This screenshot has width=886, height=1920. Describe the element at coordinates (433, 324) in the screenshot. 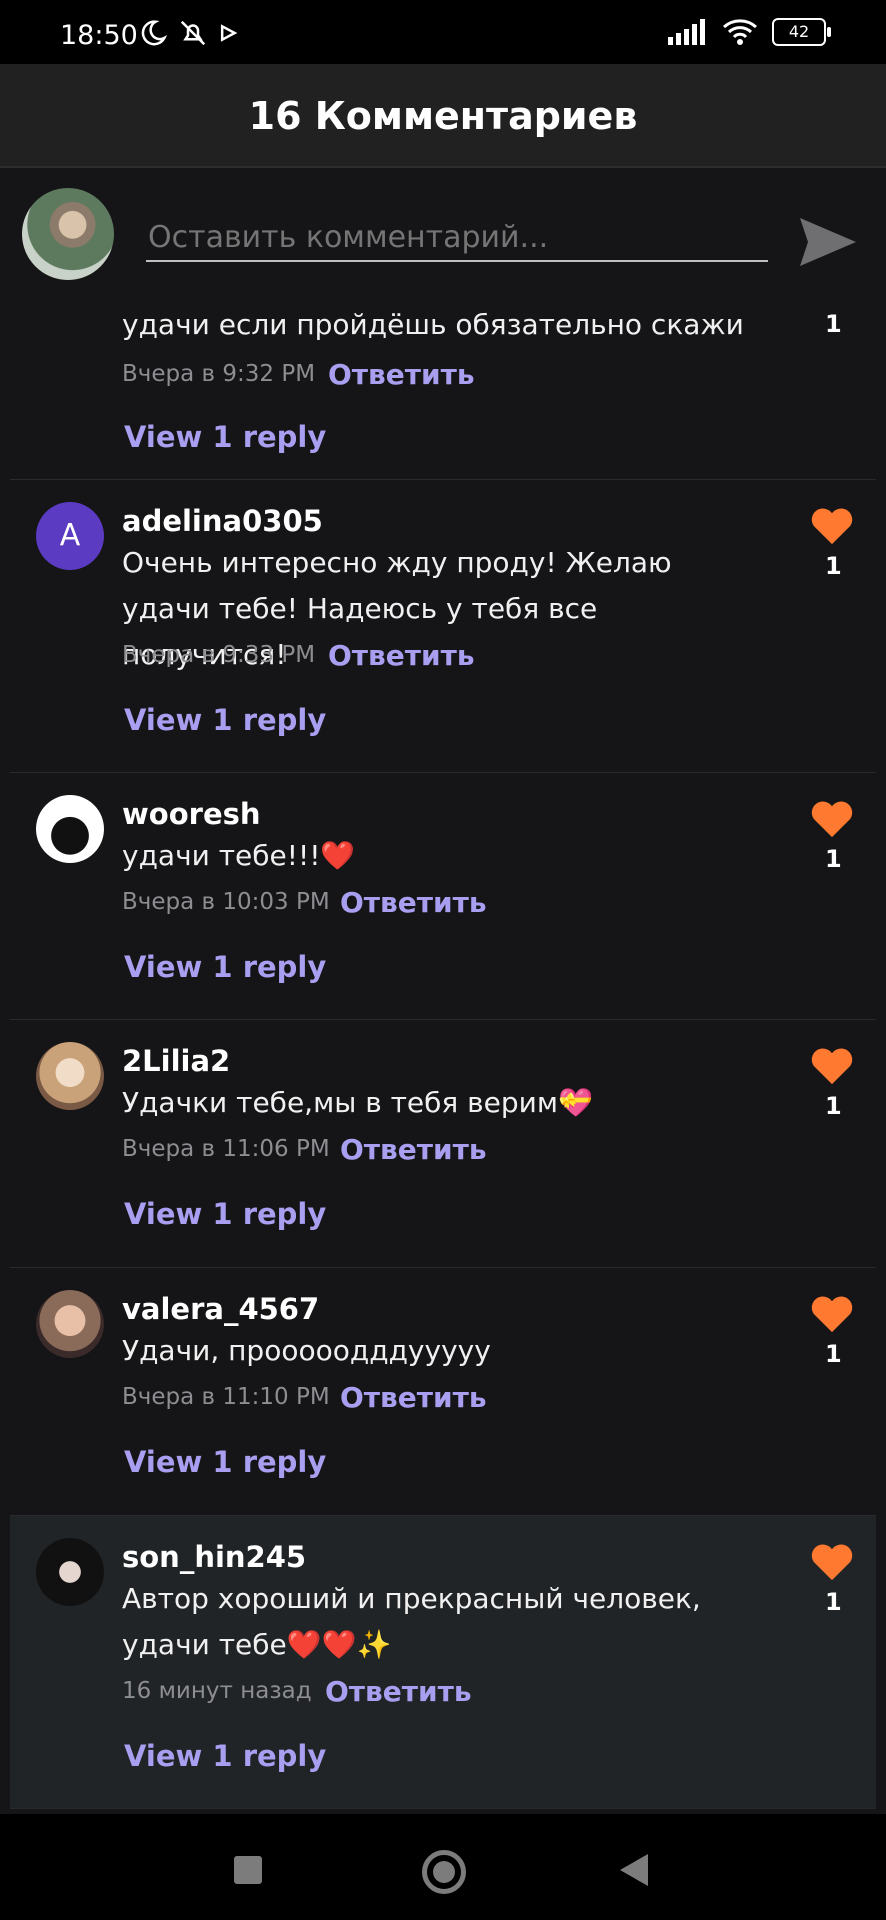

I see `comment-text: удачи если пройдёшь обязательно скажи` at that location.